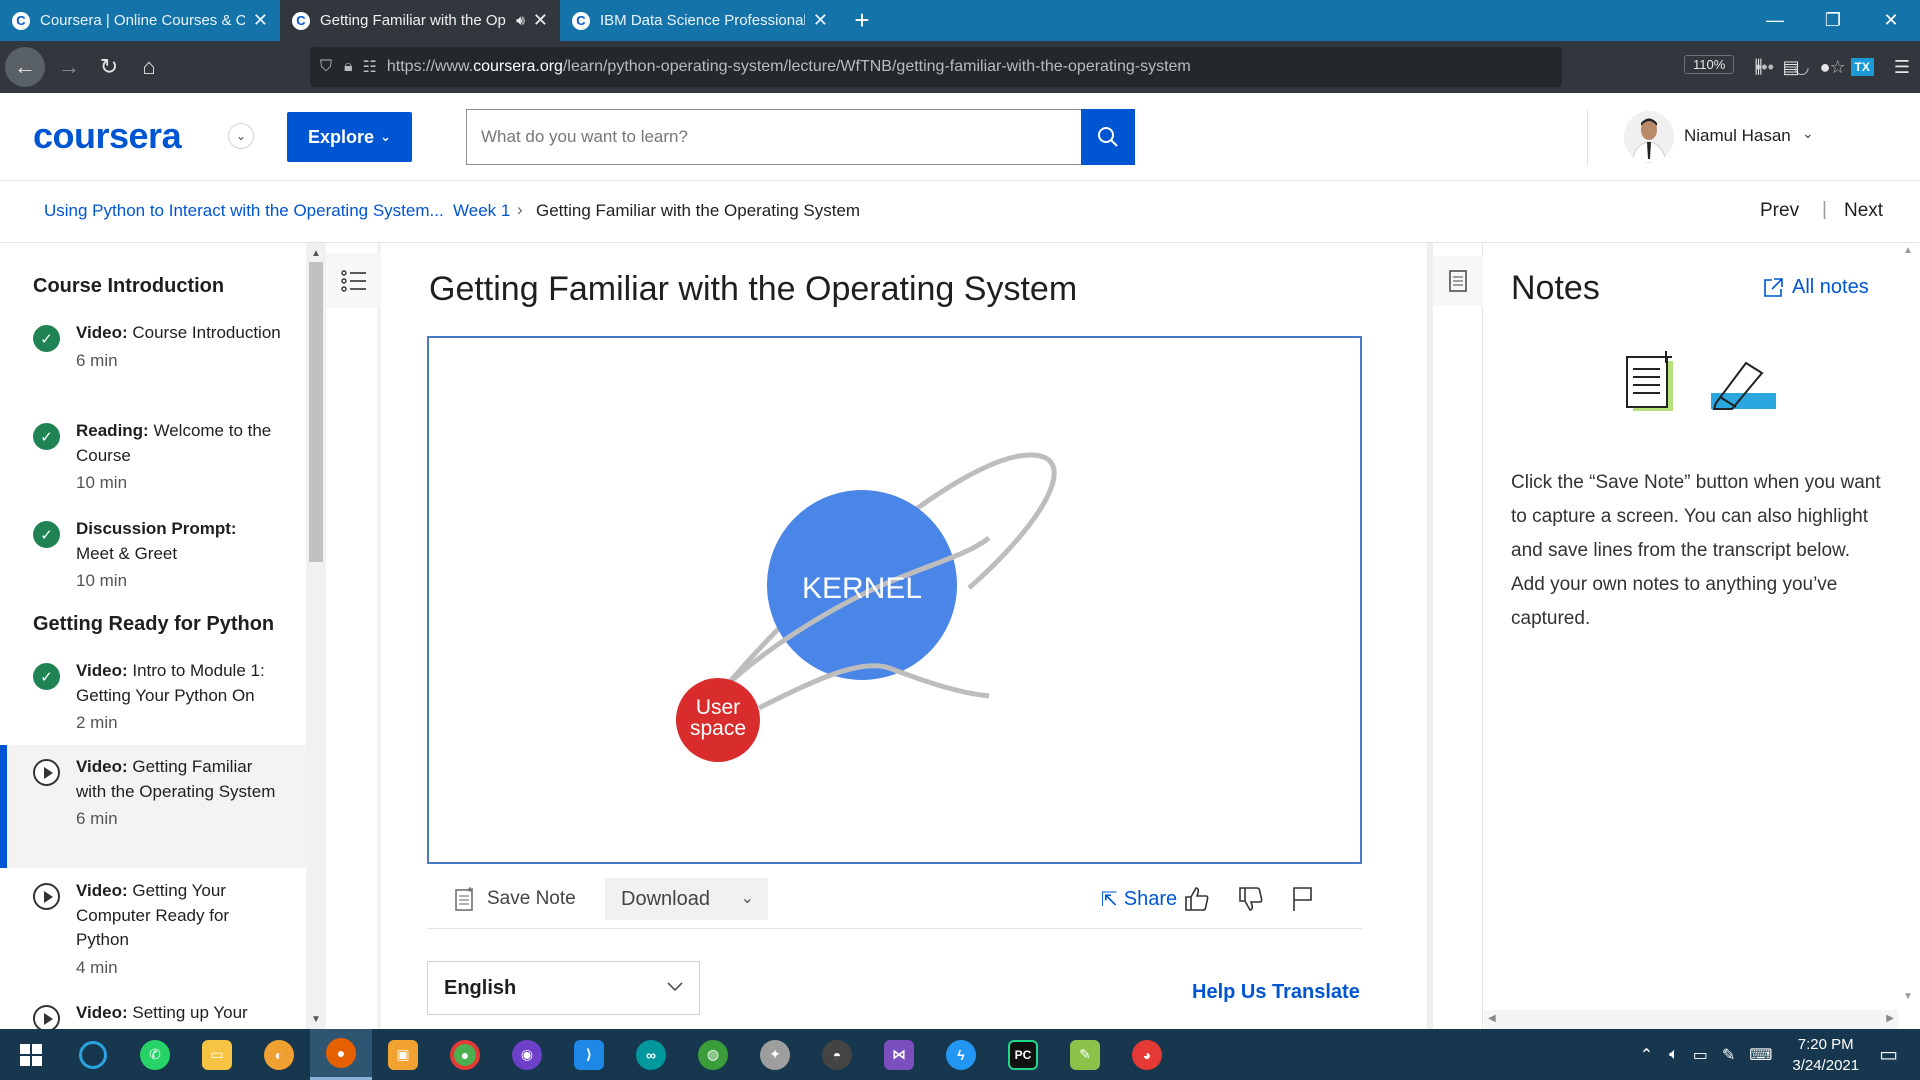 Image resolution: width=1920 pixels, height=1080 pixels. I want to click on outline-item: ✓ Discussion Prompt: Meet & Greet 10 min, so click(153, 557).